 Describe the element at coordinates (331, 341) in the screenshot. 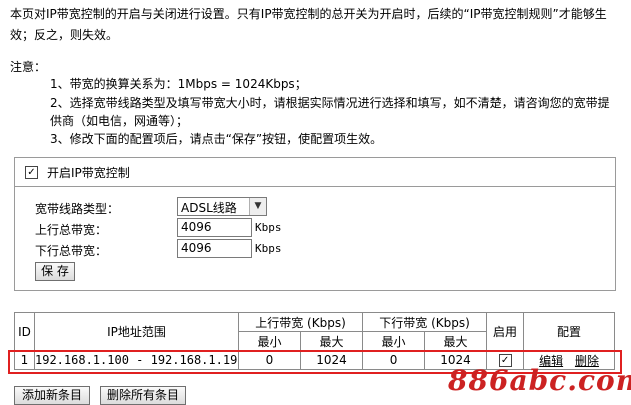

I see `header-up-max: 最大` at that location.